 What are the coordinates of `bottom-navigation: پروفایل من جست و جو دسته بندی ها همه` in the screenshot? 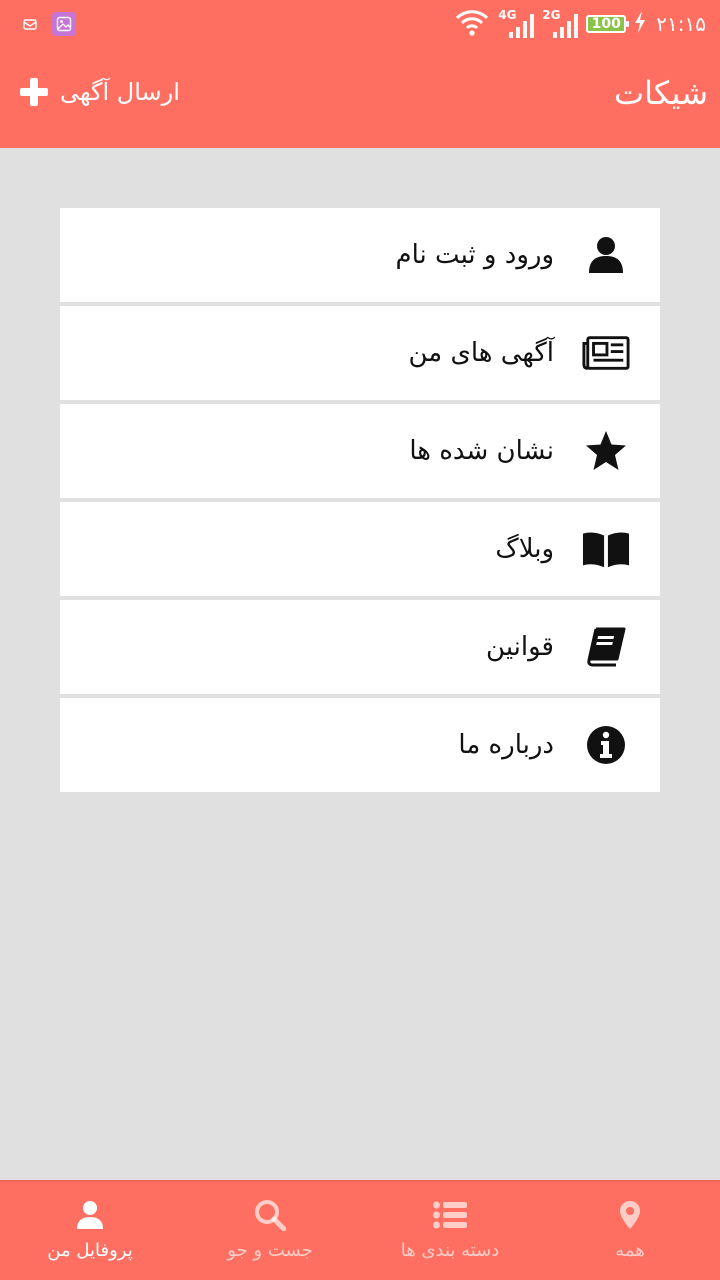 It's located at (360, 1230).